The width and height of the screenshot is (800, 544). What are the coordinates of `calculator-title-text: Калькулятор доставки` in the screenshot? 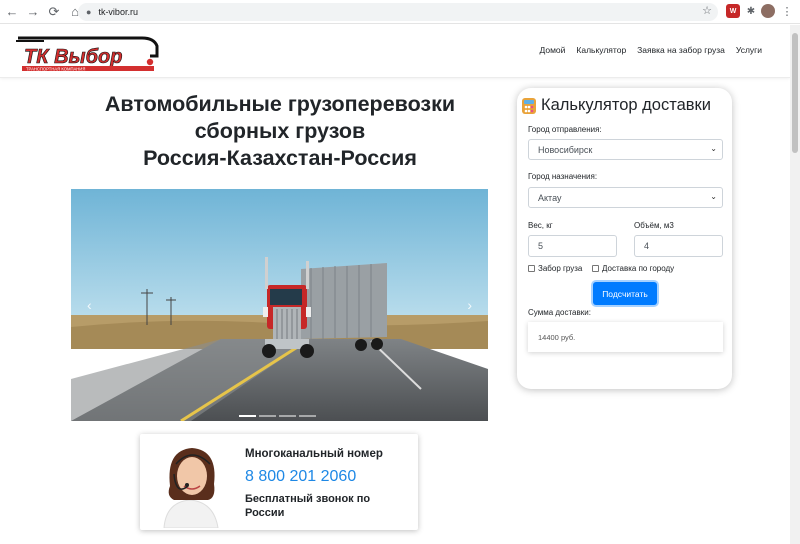 It's located at (626, 105).